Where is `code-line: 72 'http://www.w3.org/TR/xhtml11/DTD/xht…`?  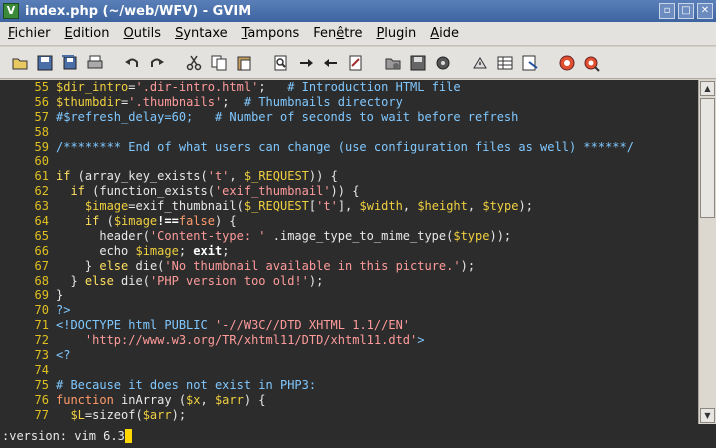
code-line: 72 'http://www.w3.org/TR/xhtml11/DTD/xht… is located at coordinates (349, 340).